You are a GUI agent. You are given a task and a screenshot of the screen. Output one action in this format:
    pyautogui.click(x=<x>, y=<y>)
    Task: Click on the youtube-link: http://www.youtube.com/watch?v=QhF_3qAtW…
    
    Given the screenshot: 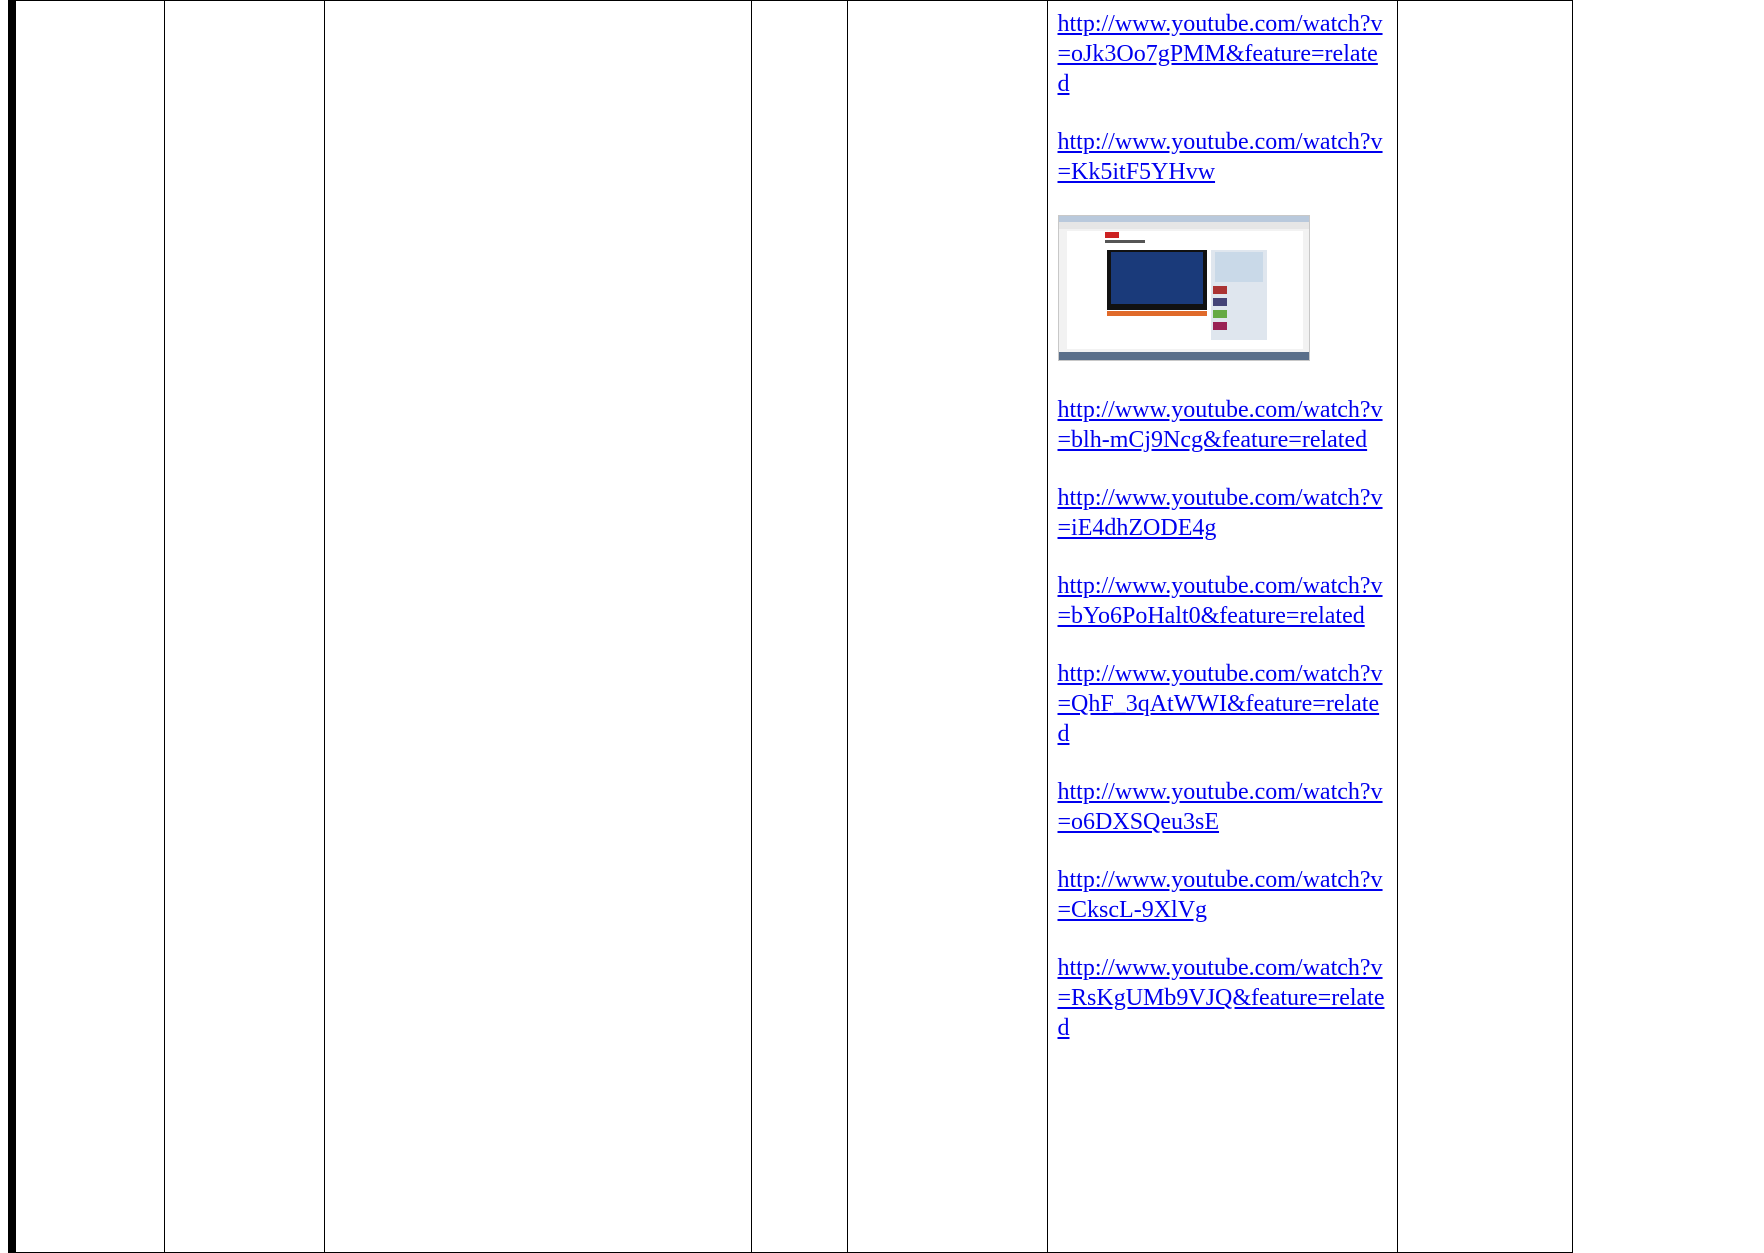 What is the action you would take?
    pyautogui.click(x=1223, y=704)
    